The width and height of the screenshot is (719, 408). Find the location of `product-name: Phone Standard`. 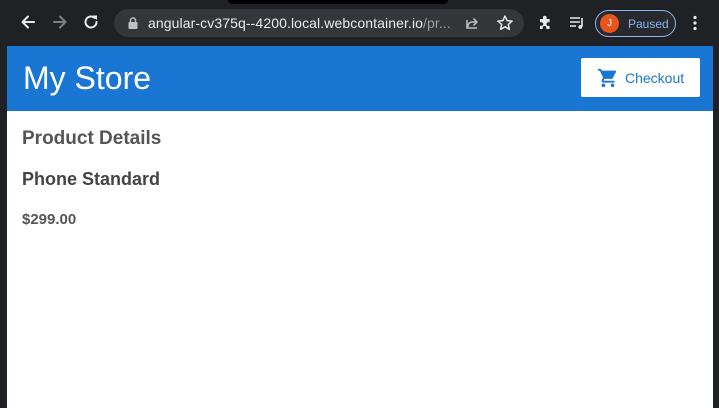

product-name: Phone Standard is located at coordinates (91, 179).